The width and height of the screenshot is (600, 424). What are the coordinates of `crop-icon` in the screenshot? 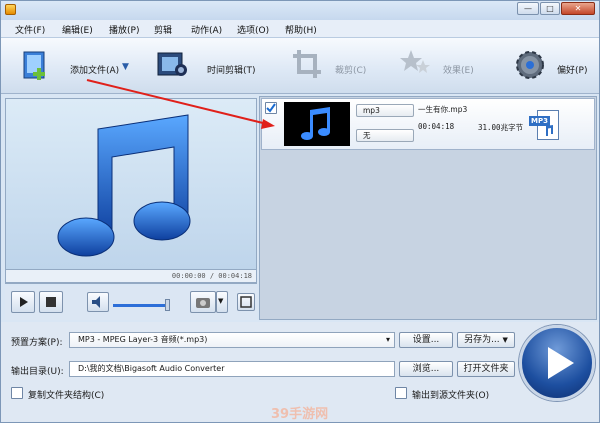 It's located at (307, 64).